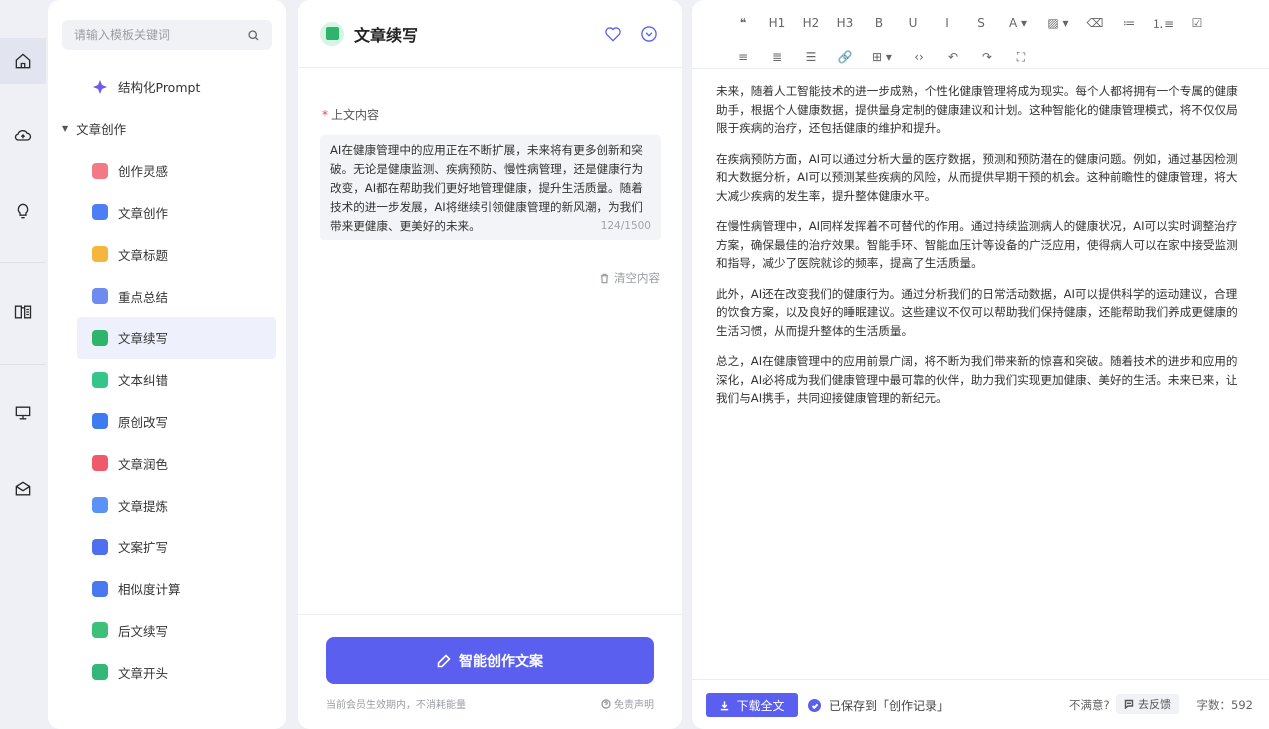 The image size is (1269, 729). Describe the element at coordinates (987, 57) in the screenshot. I see `toolbar-button: ↷` at that location.